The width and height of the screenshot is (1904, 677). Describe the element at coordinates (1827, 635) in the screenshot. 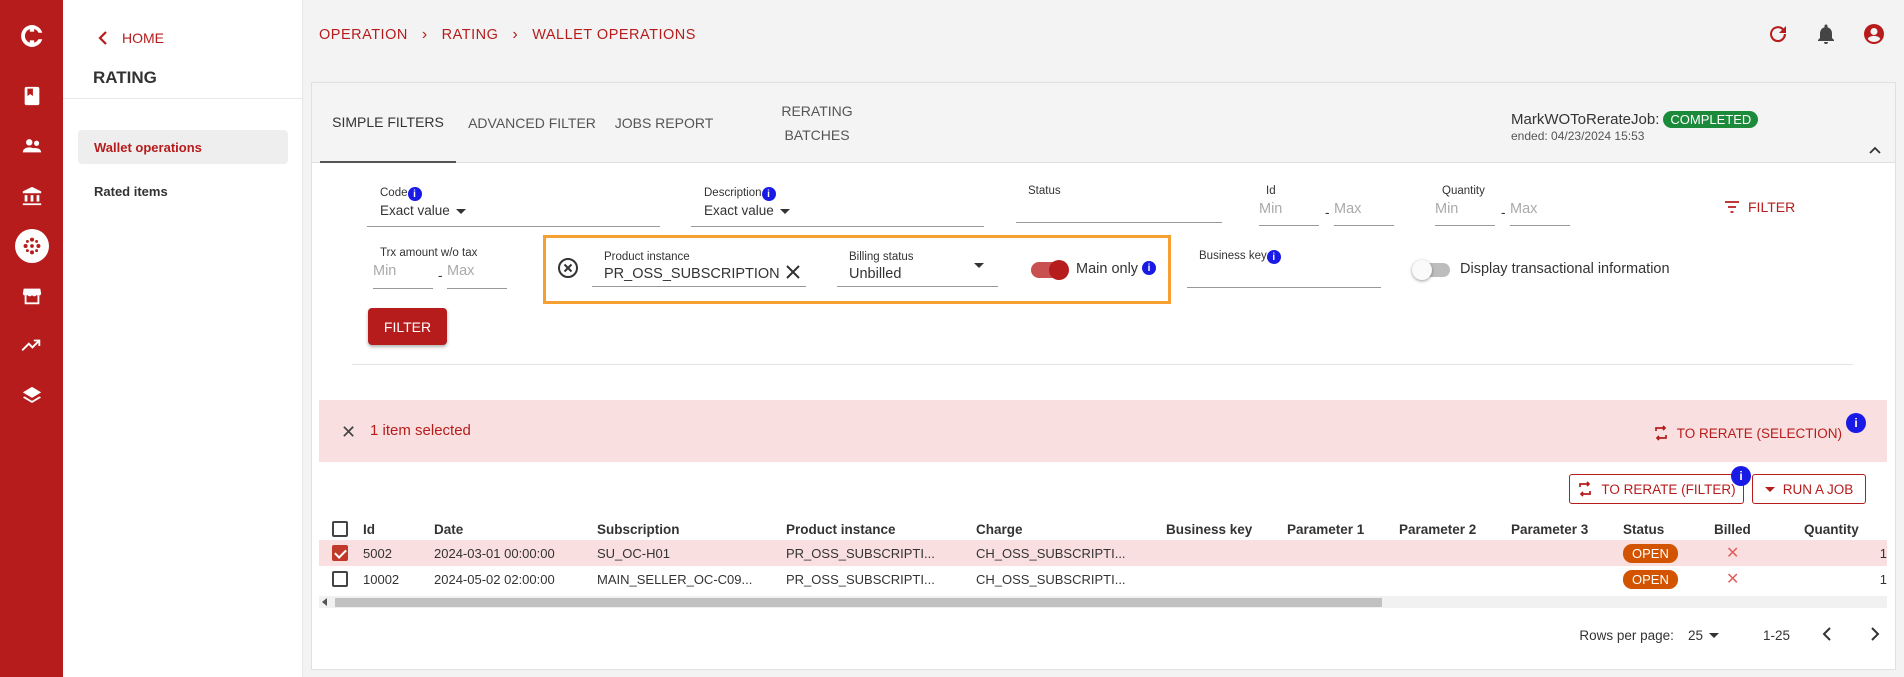

I see `prev-page-icon` at that location.